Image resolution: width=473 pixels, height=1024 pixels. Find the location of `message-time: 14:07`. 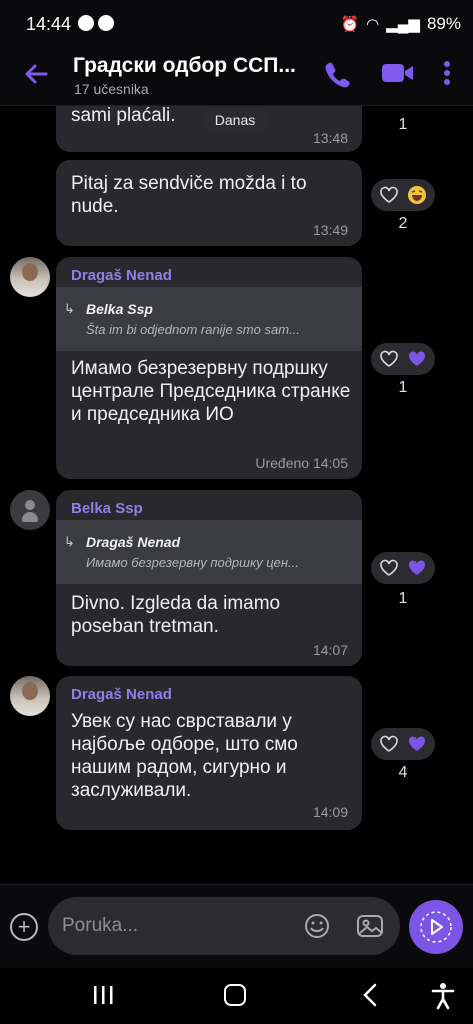

message-time: 14:07 is located at coordinates (330, 650).